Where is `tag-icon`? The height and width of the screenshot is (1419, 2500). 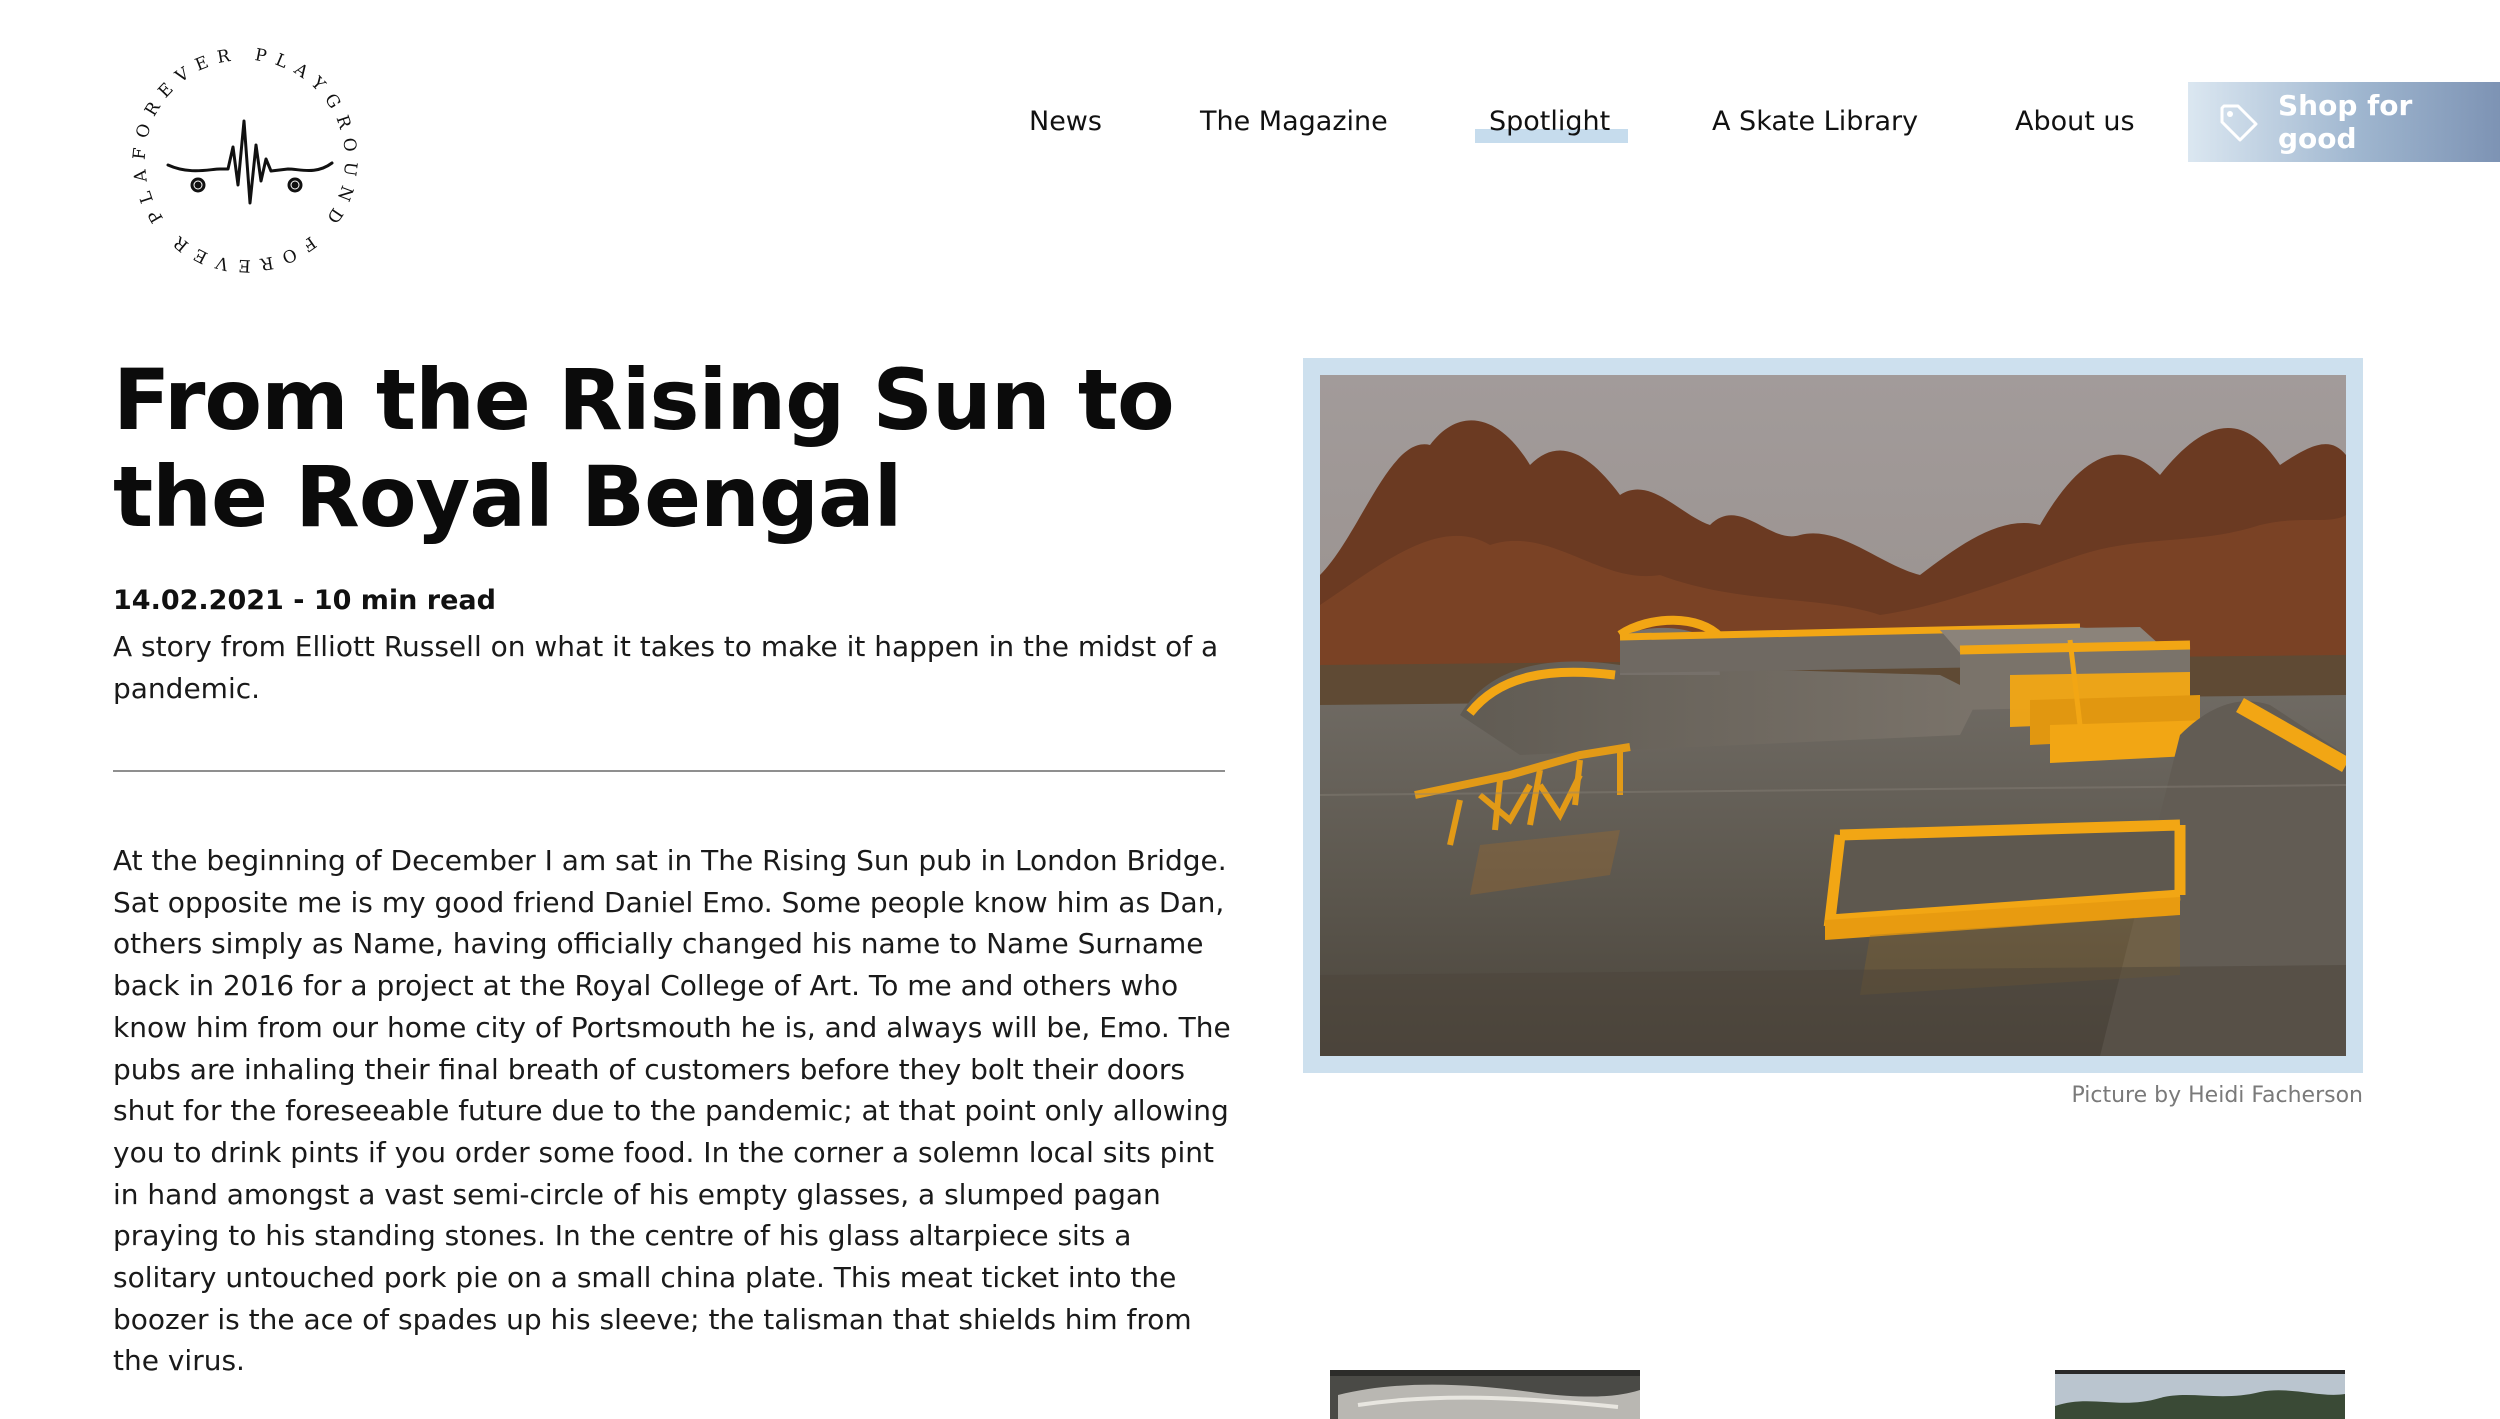 tag-icon is located at coordinates (2238, 122).